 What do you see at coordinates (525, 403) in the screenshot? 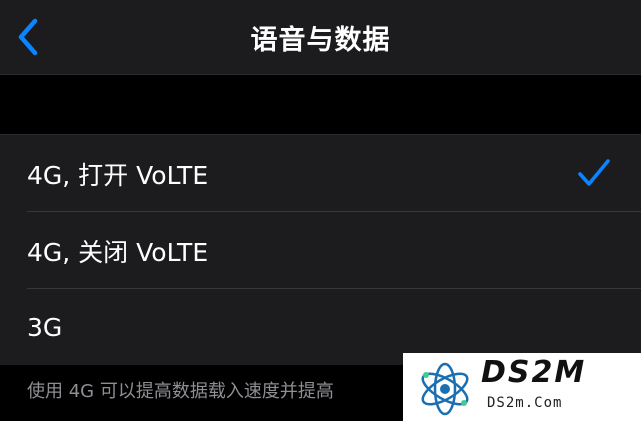
I see `watermark-domain: DS2m.Com` at bounding box center [525, 403].